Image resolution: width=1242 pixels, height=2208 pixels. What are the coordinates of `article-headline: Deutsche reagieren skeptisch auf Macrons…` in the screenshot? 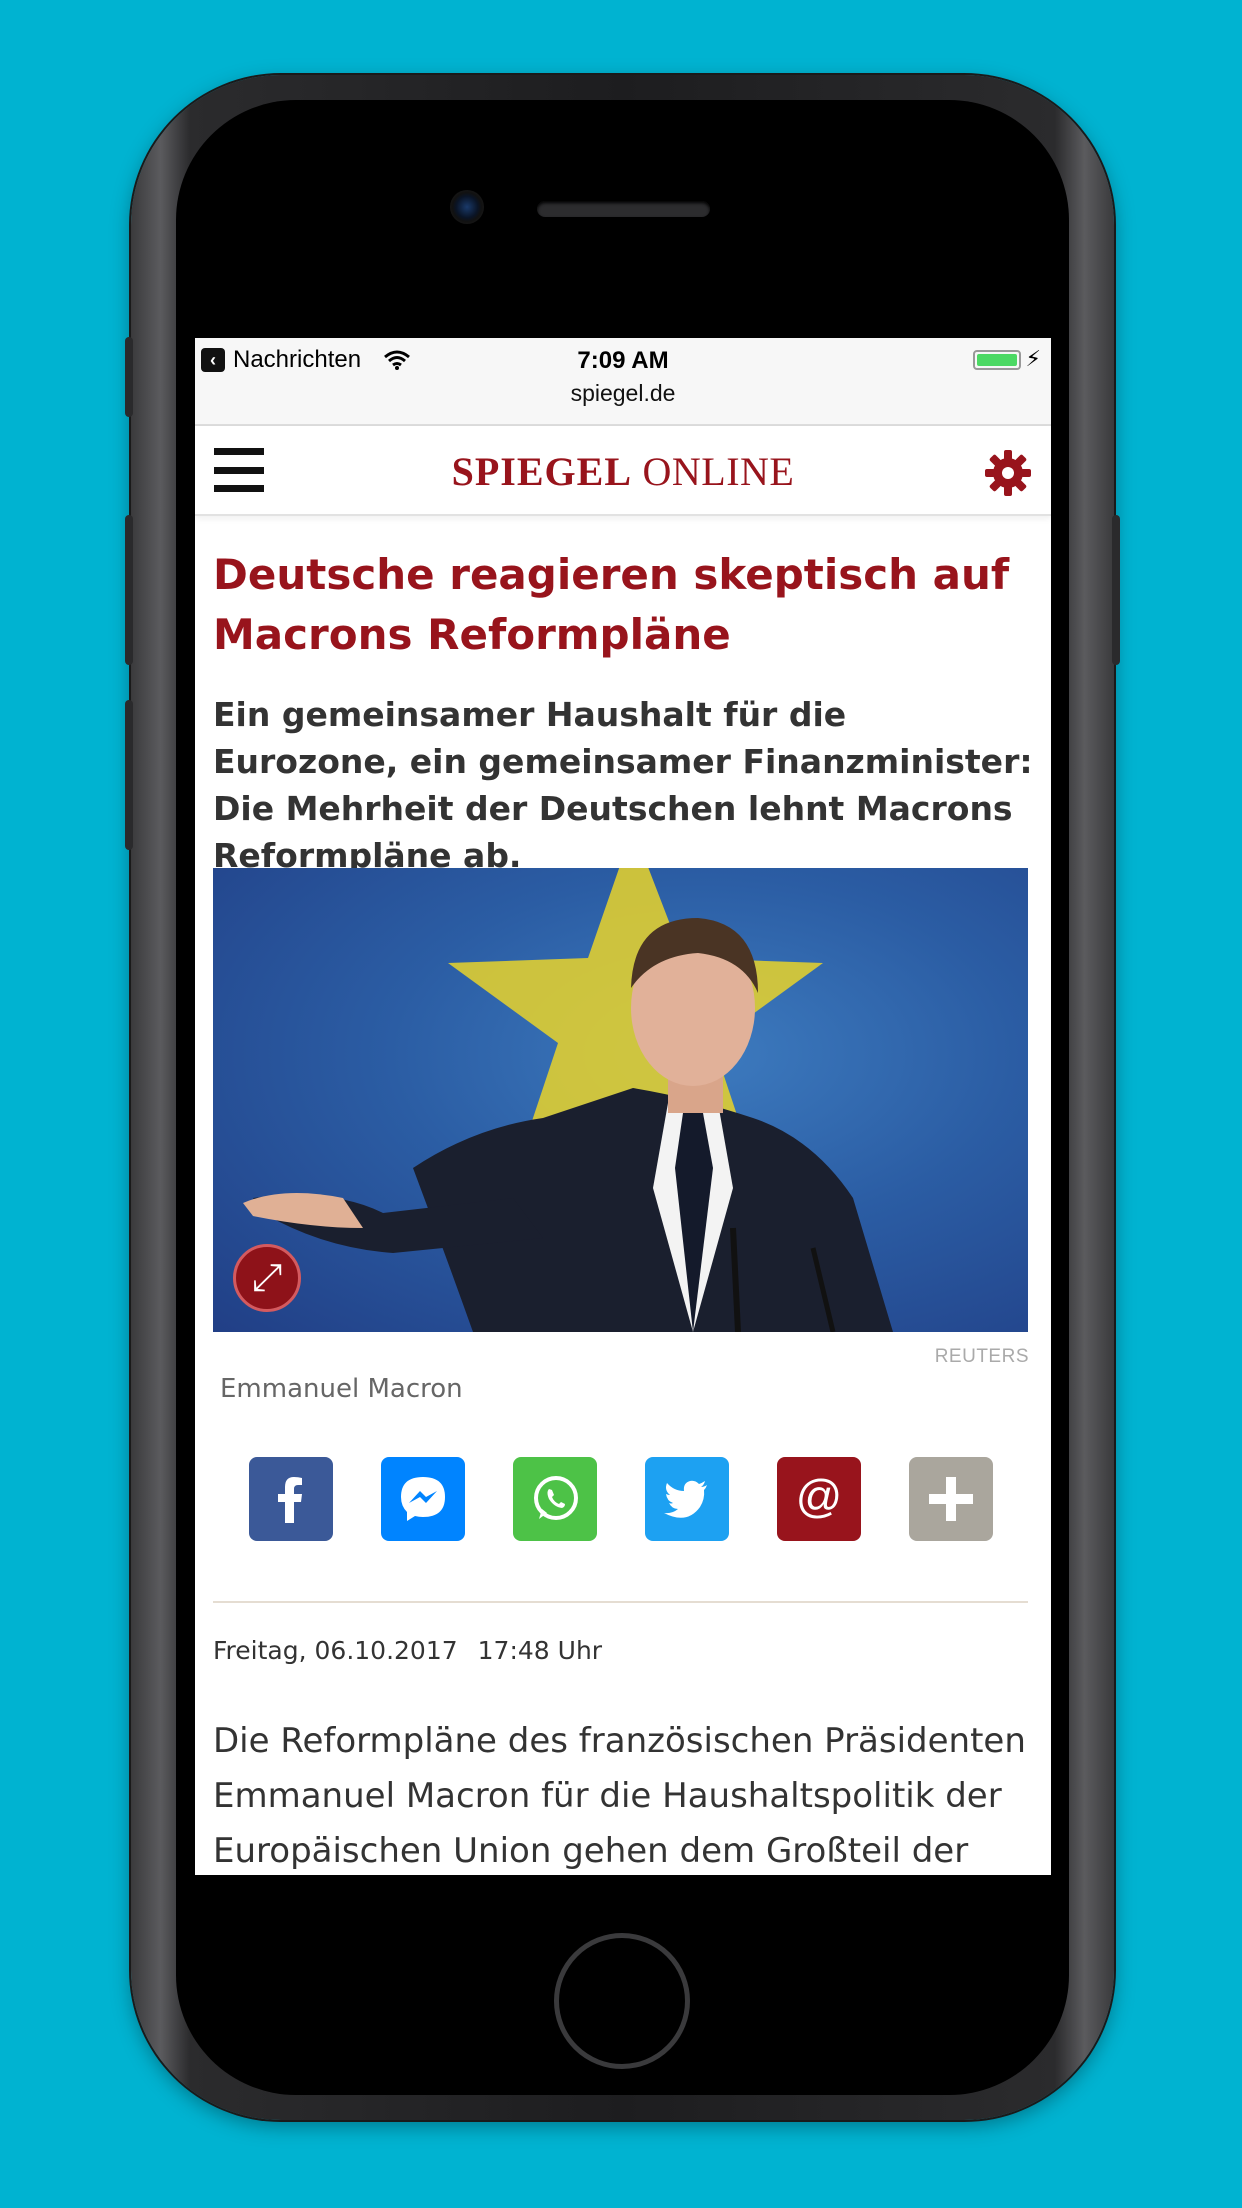 It's located at (611, 604).